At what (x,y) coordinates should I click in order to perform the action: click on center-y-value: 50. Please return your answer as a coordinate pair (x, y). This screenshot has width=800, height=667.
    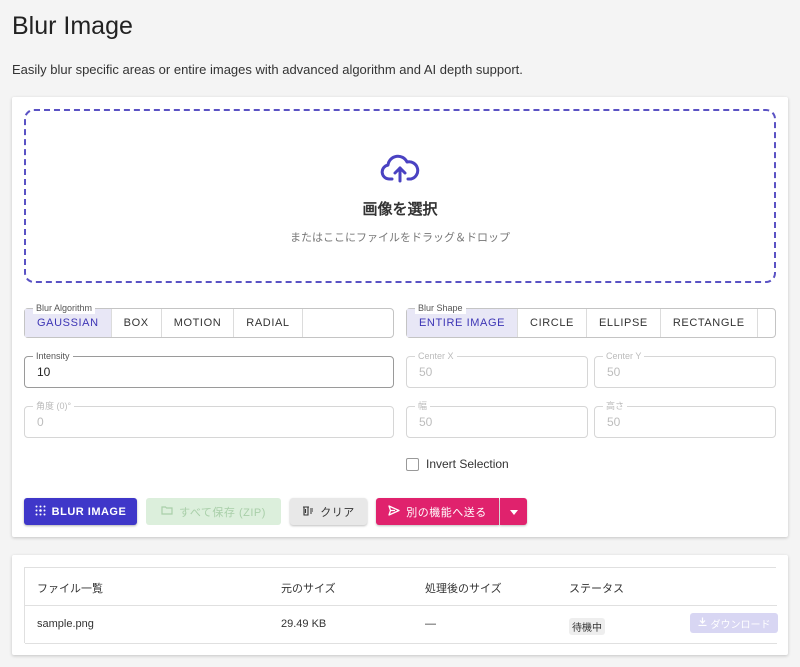
    Looking at the image, I should click on (614, 372).